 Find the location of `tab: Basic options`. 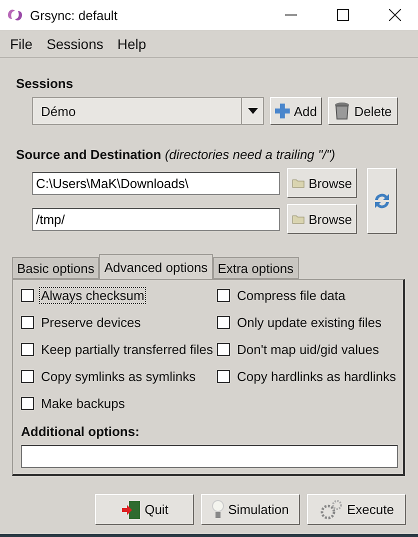

tab: Basic options is located at coordinates (56, 268).